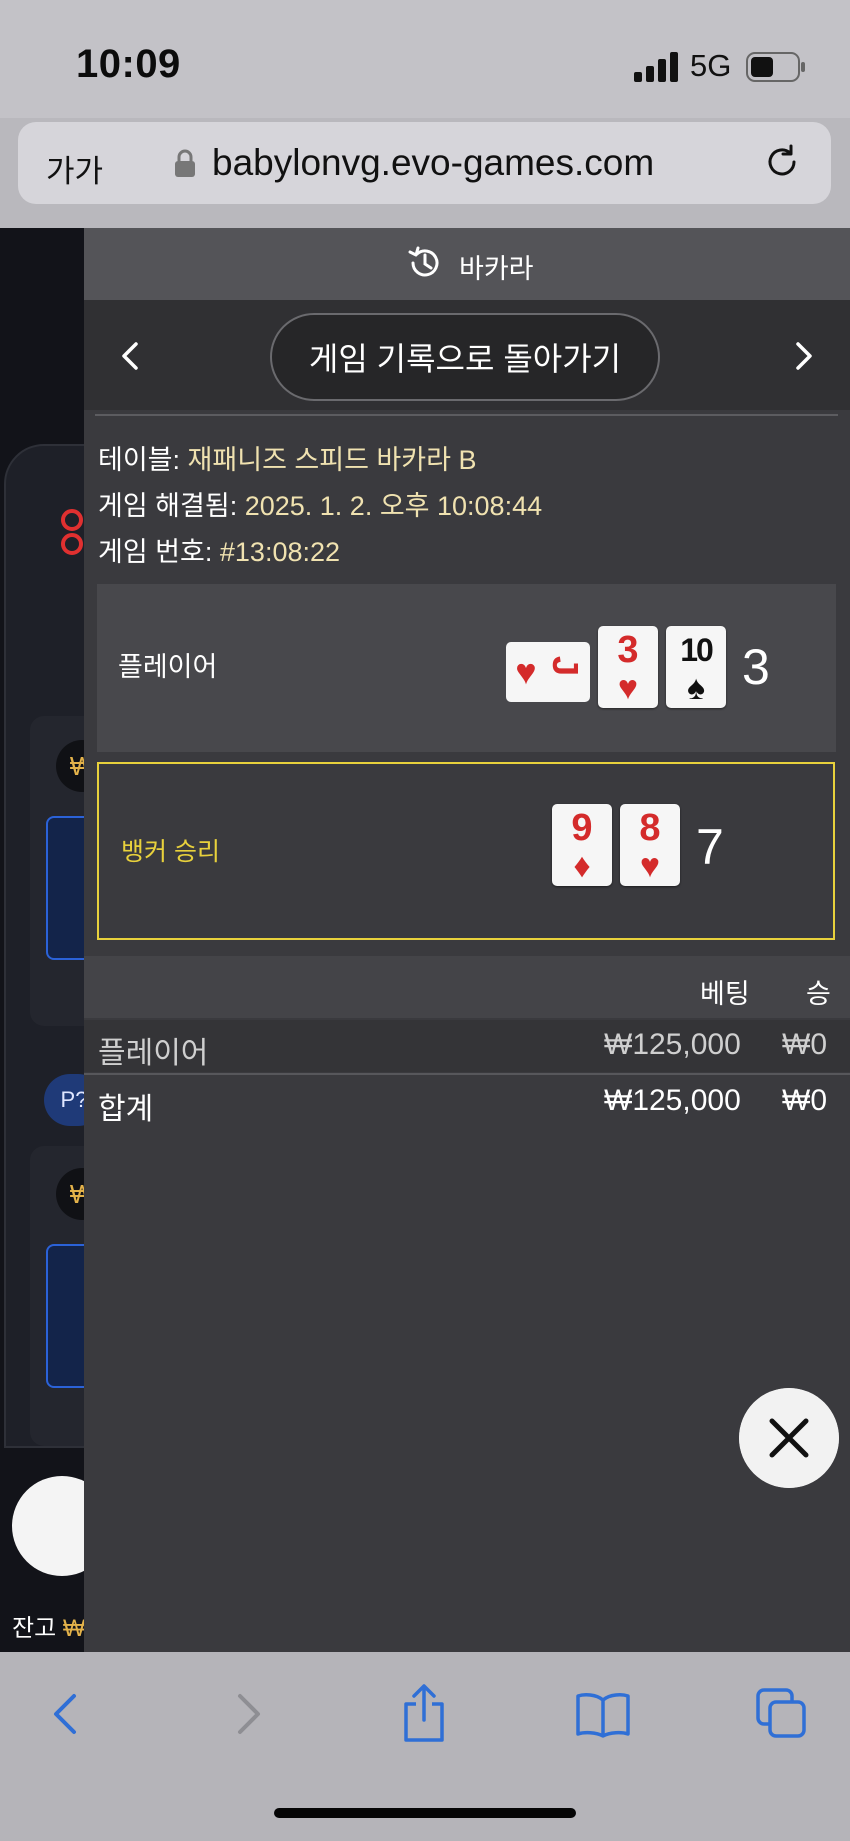 Image resolution: width=850 pixels, height=1841 pixels. I want to click on total-row-amount: ₩125,000, so click(672, 1100).